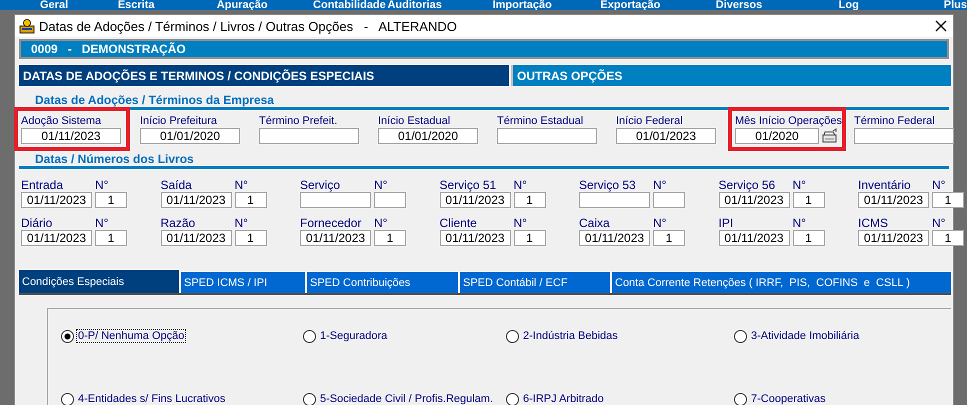  Describe the element at coordinates (650, 121) in the screenshot. I see `field-label: Início Federal` at that location.